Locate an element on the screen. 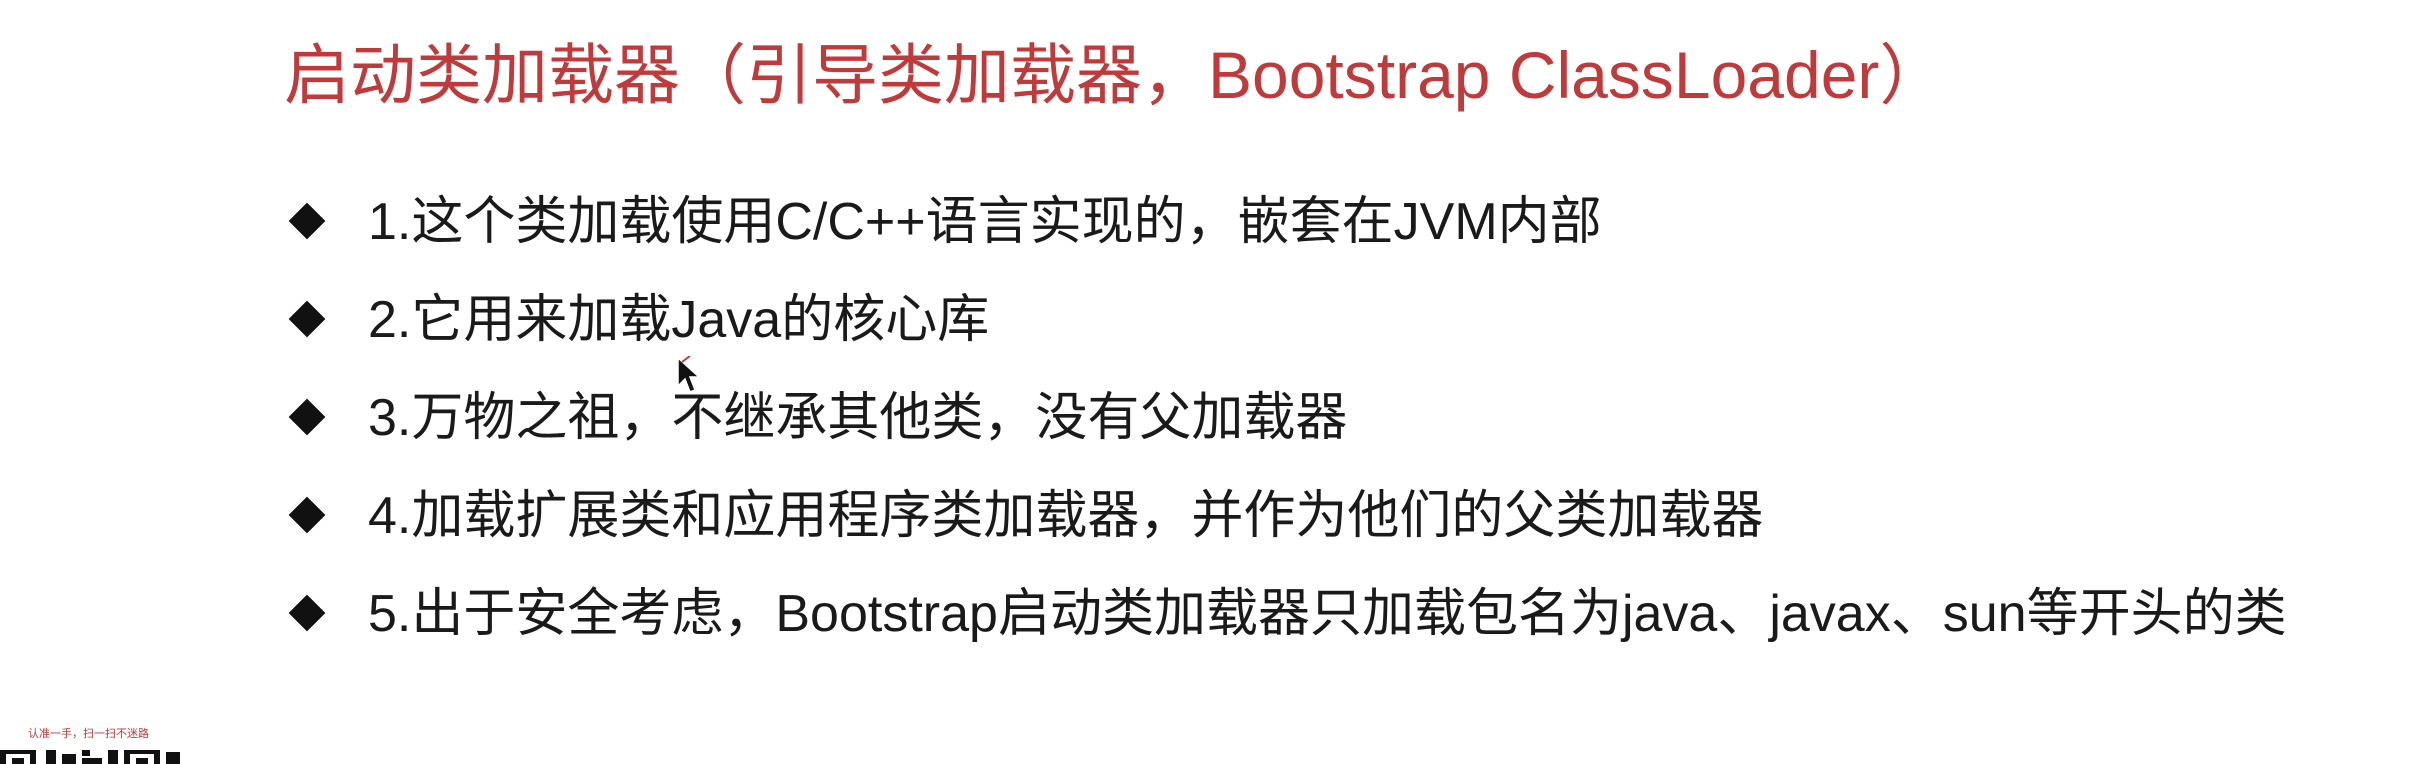 The height and width of the screenshot is (764, 2432). bullet-text-4: 4.加载扩展类和应用程序类加载器，并作为他们的父类加载器 is located at coordinates (1066, 516).